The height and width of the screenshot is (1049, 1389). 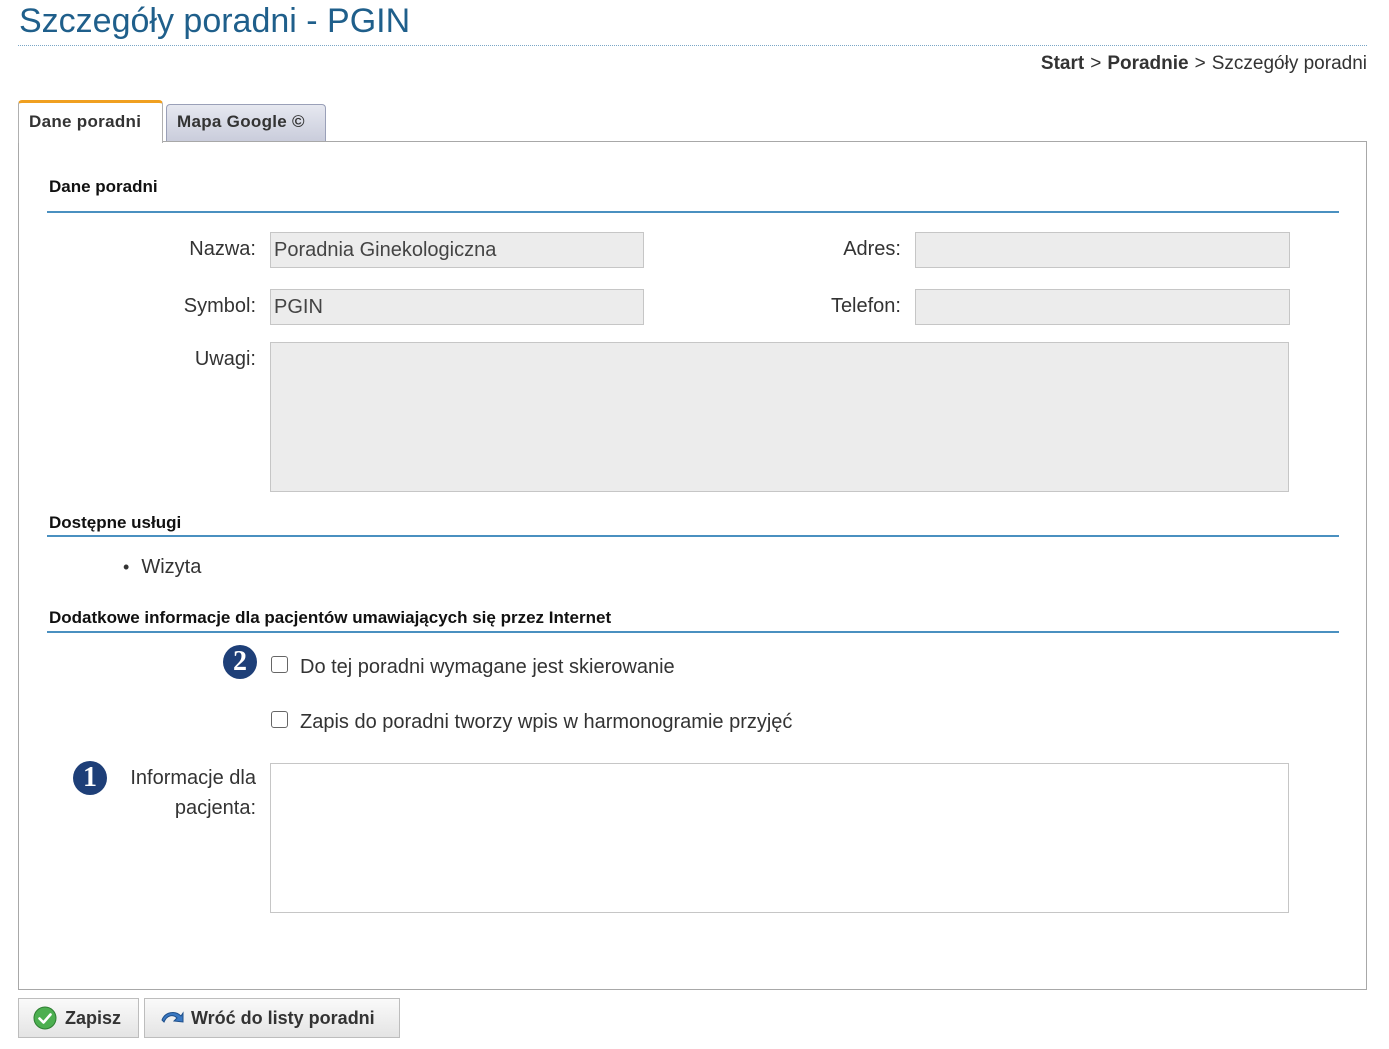 I want to click on symbol-label: Symbol:, so click(x=219, y=306).